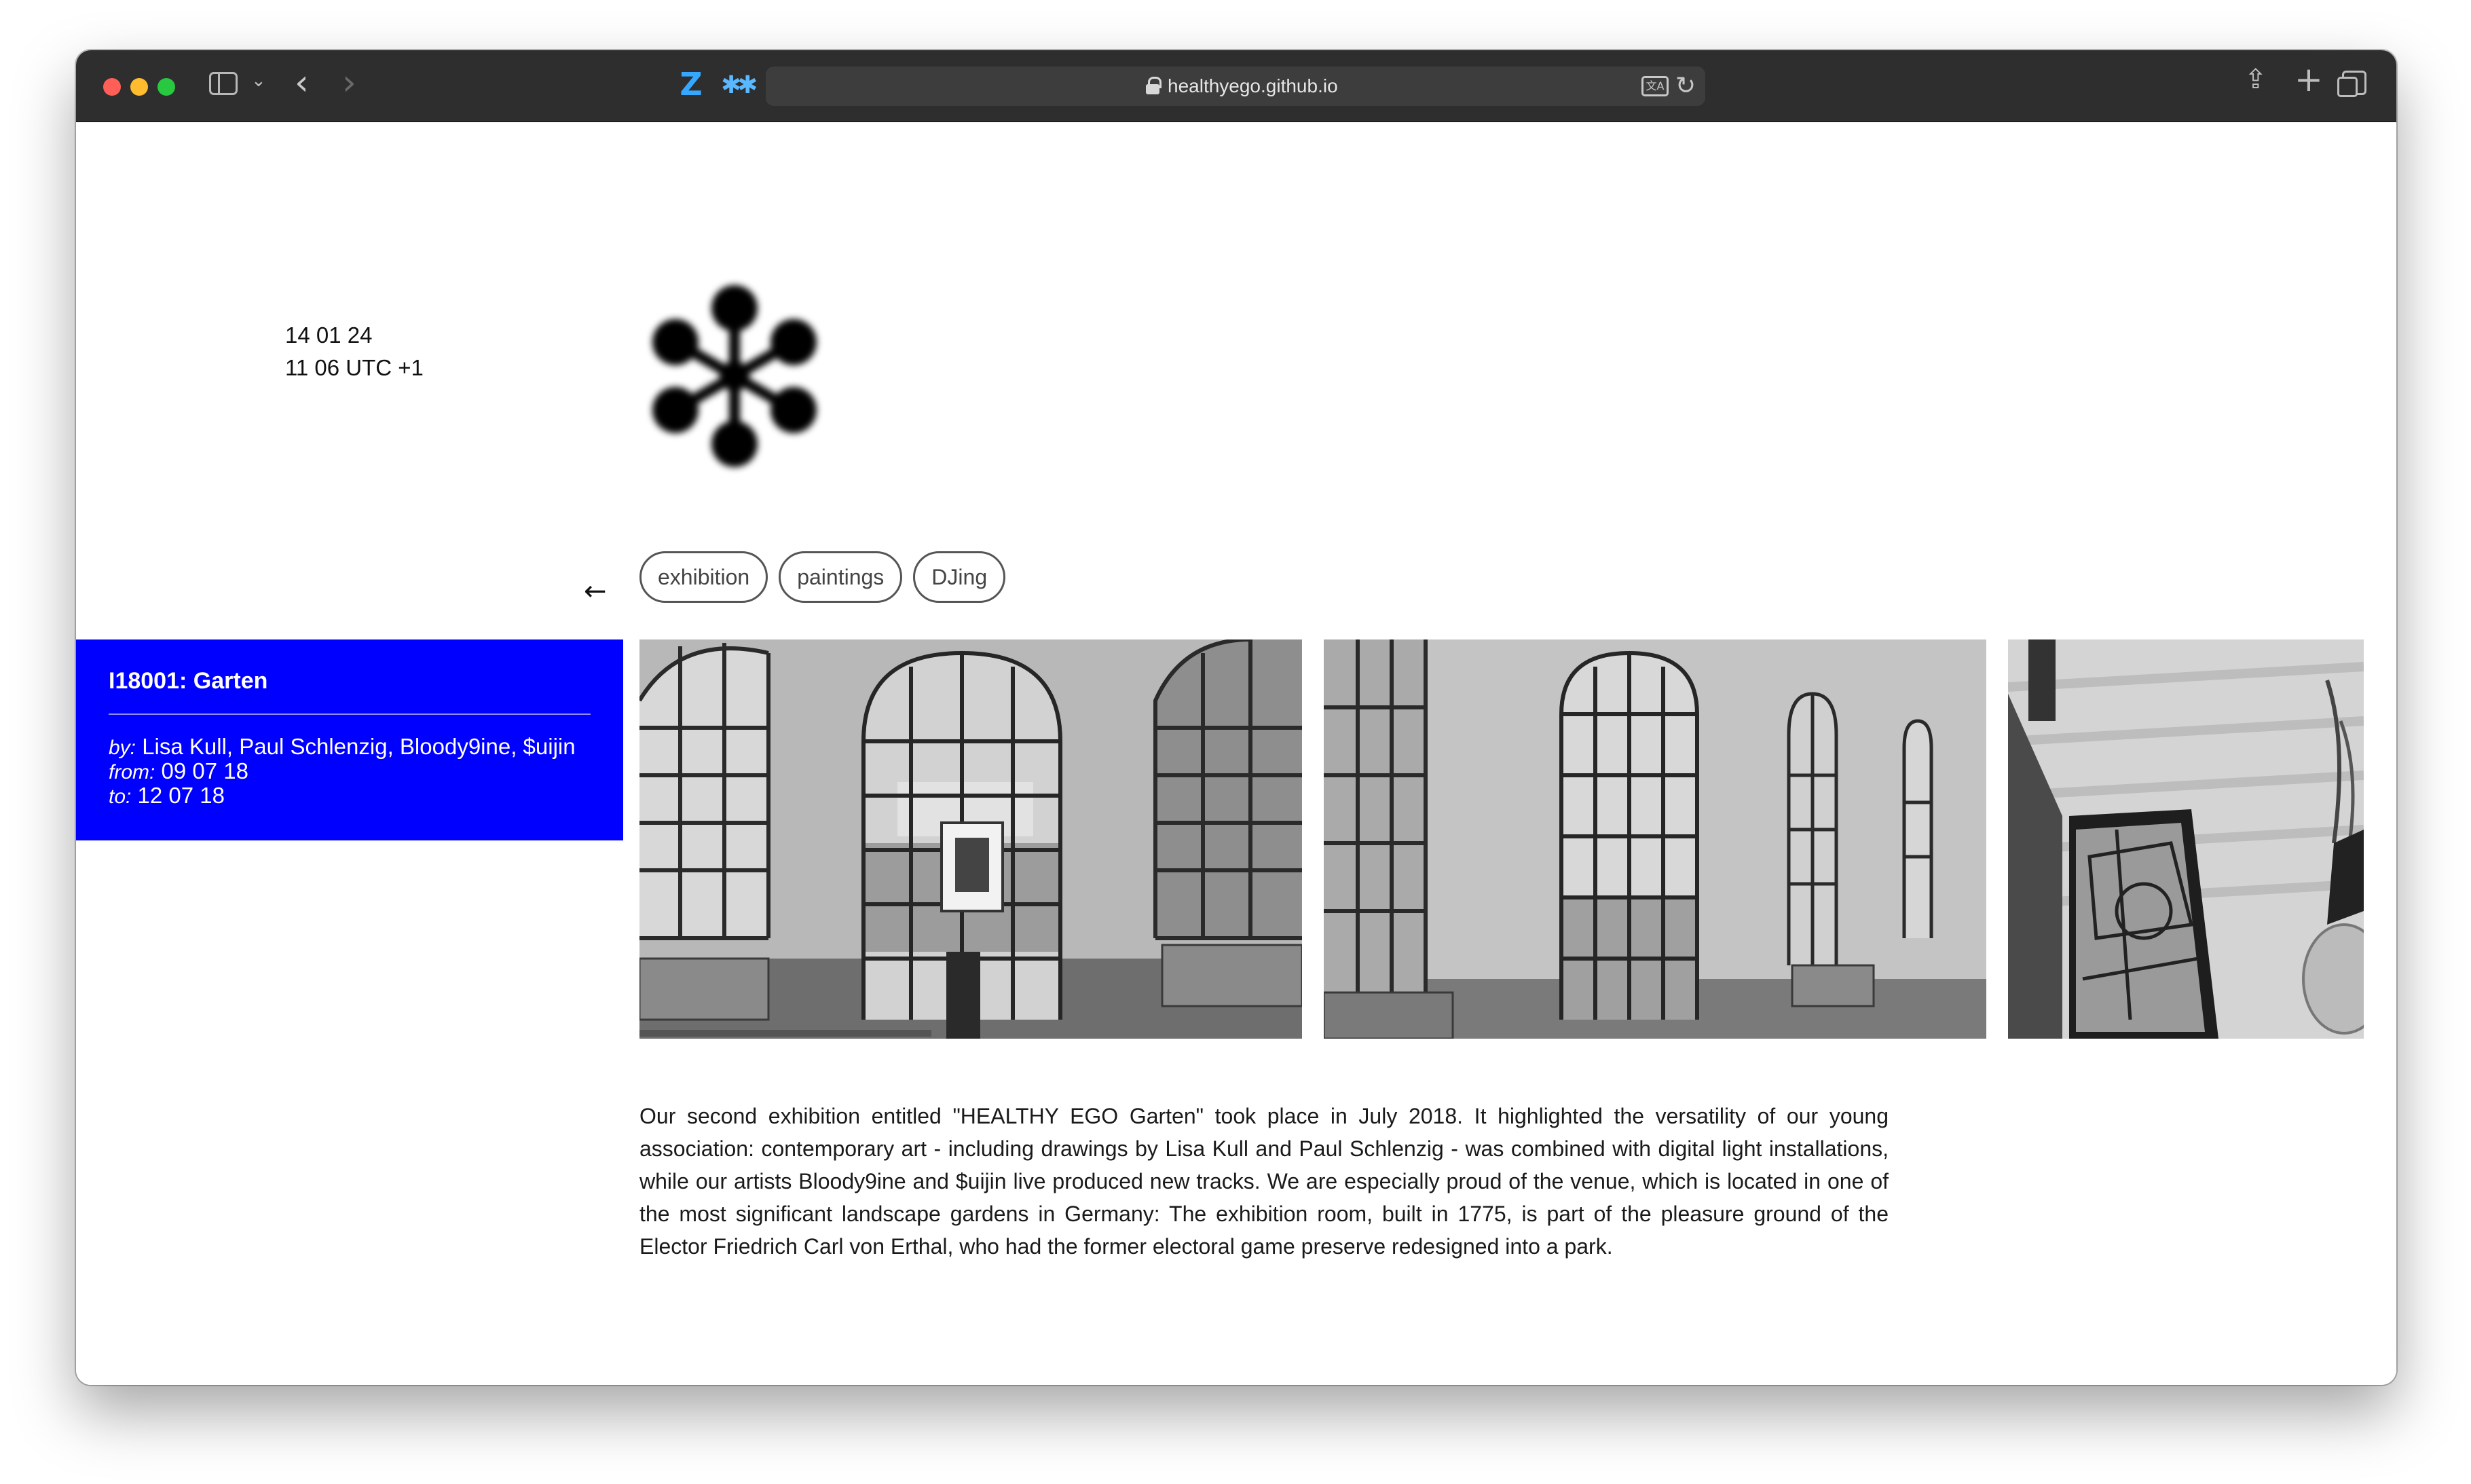 The height and width of the screenshot is (1484, 2471). Describe the element at coordinates (841, 577) in the screenshot. I see `tag-paintings: paintings` at that location.